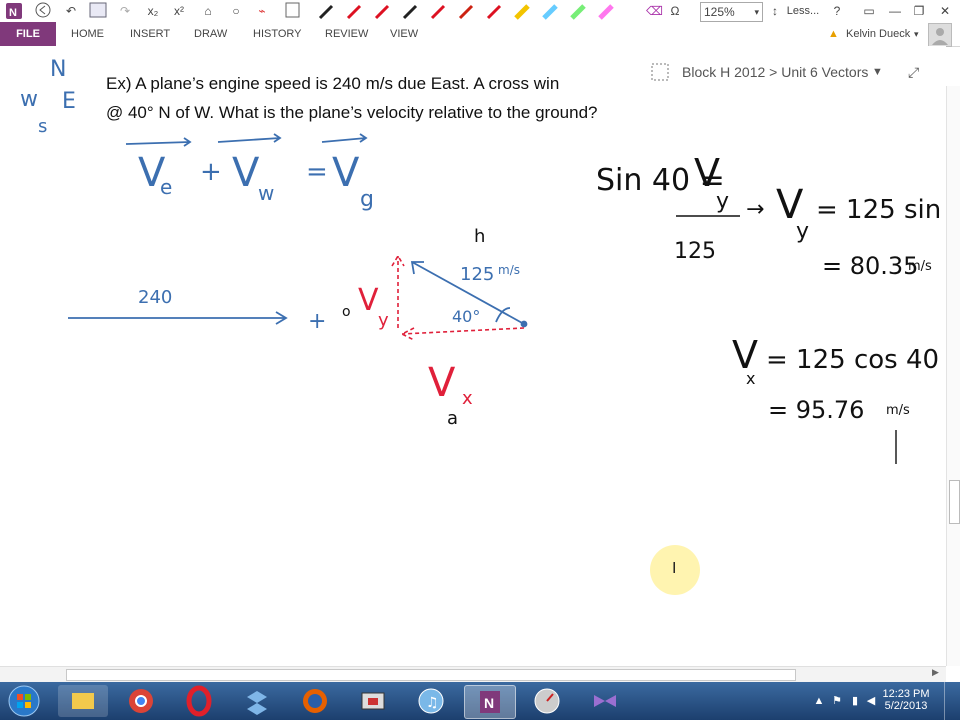  I want to click on breadcrumb: Block H 2012 > Unit 6 Vectors ▼ ⤢, so click(788, 72).